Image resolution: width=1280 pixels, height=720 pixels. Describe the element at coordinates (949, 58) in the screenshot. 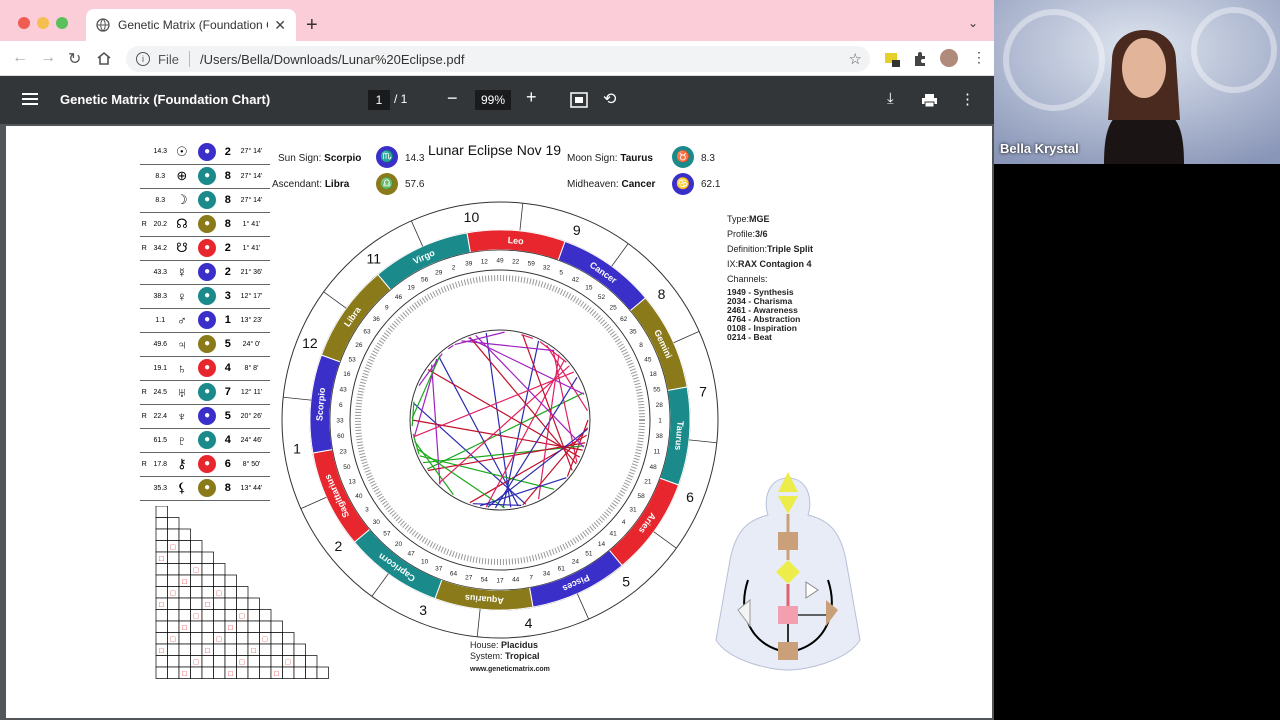

I see `profile-avatar` at that location.